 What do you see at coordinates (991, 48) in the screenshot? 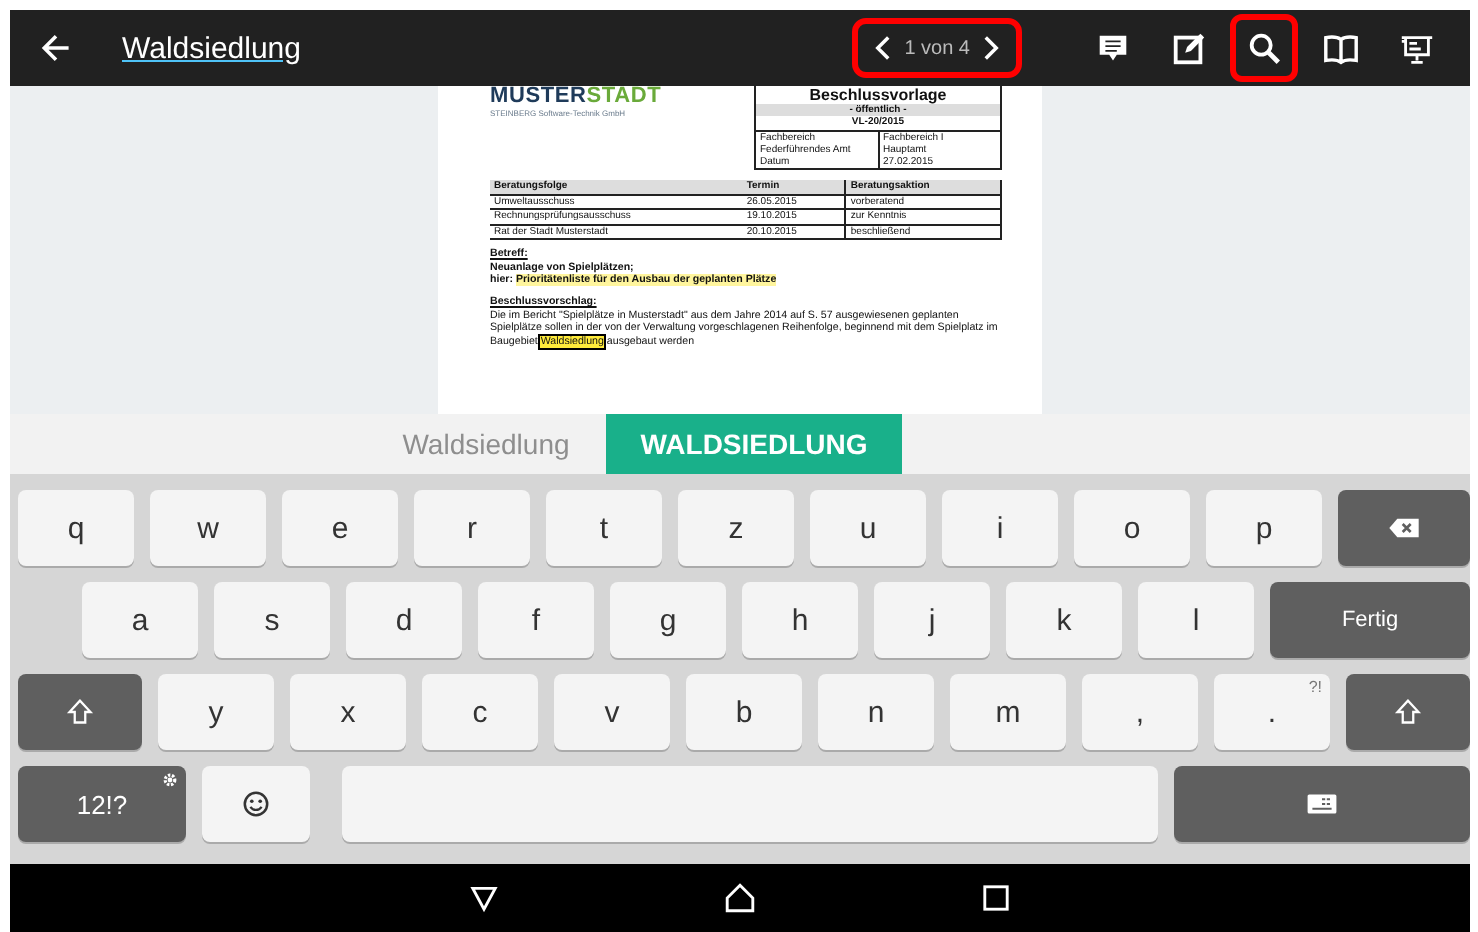
I see `next-page-icon` at bounding box center [991, 48].